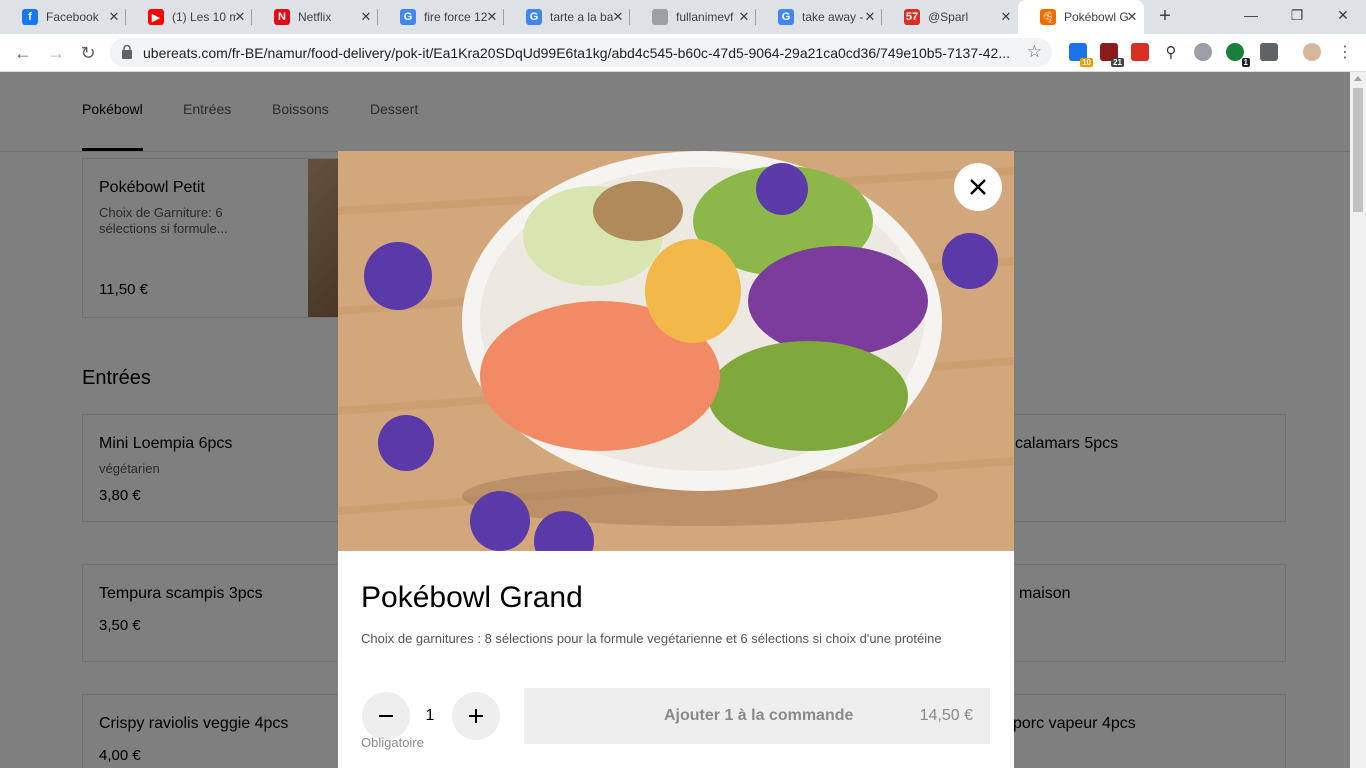  What do you see at coordinates (1343, 15) in the screenshot?
I see `close-window-button: ✕` at bounding box center [1343, 15].